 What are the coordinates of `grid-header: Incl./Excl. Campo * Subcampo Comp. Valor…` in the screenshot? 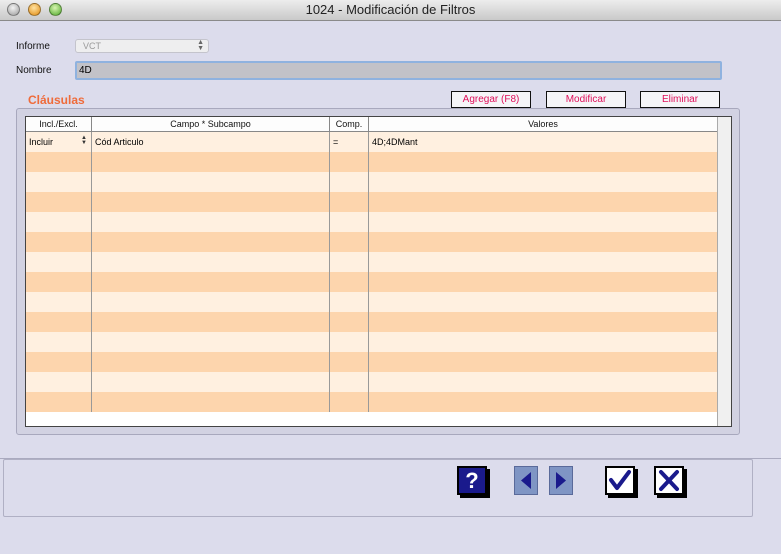 It's located at (371, 124).